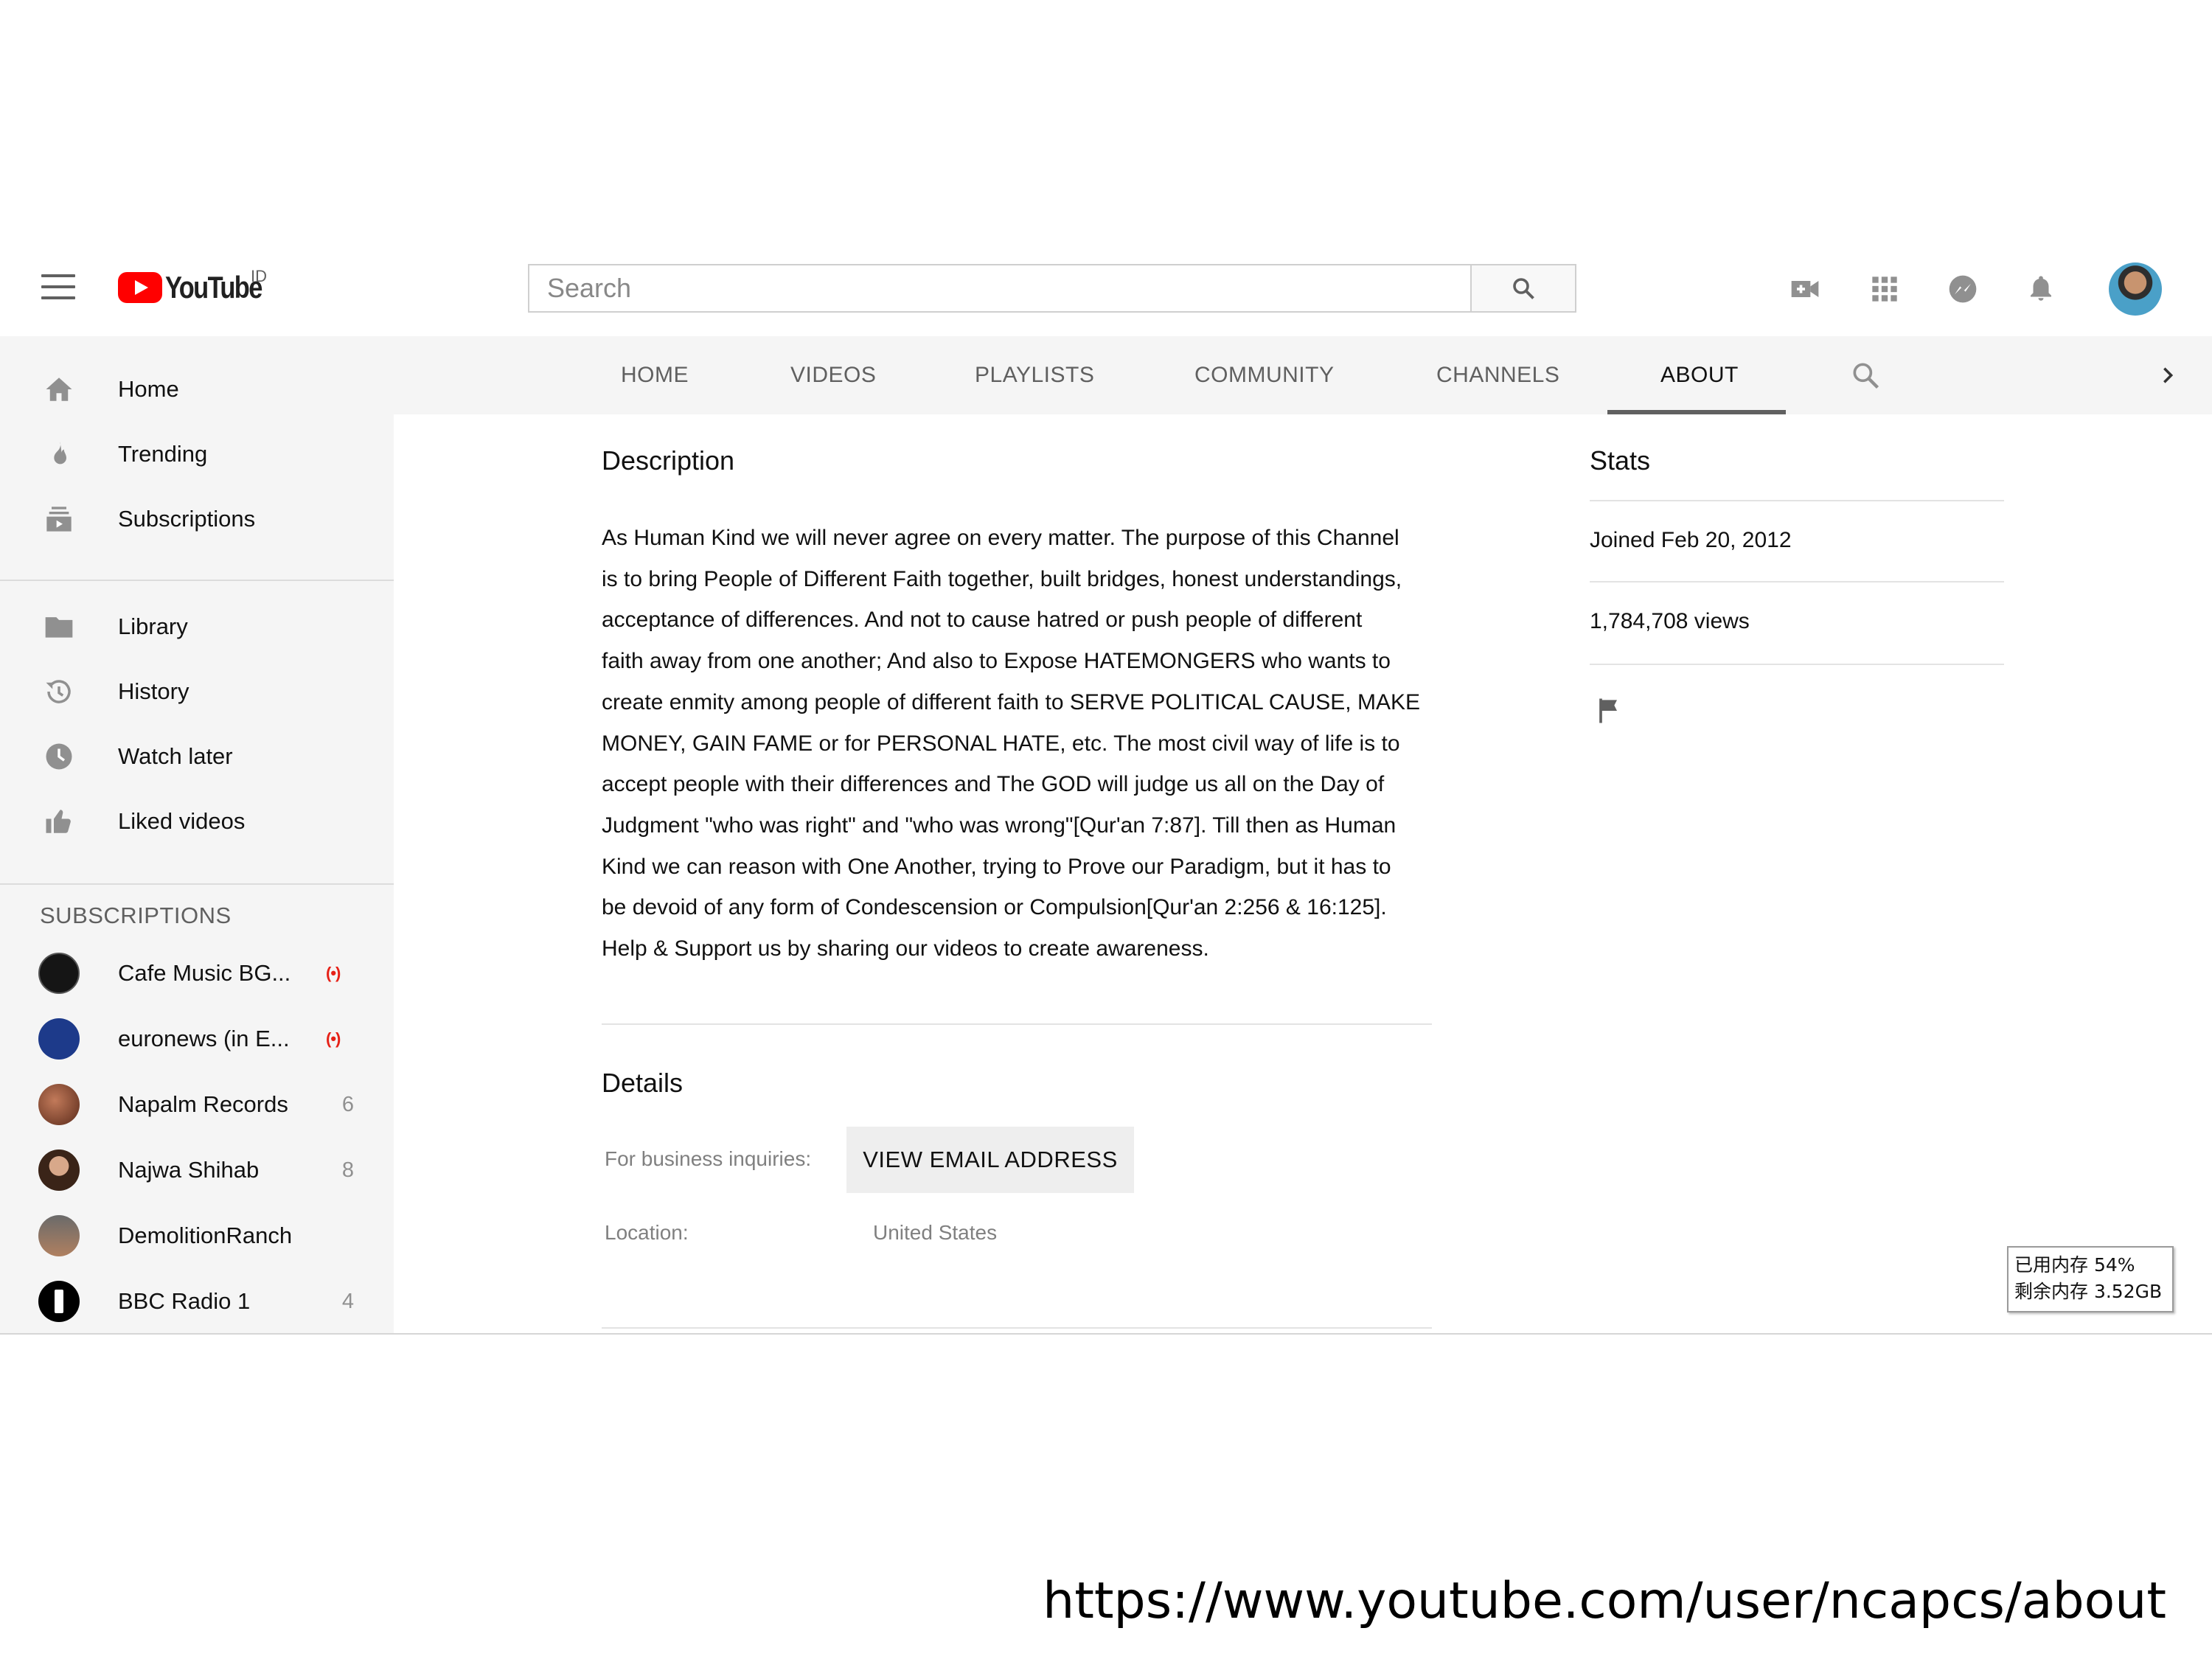 Image resolution: width=2212 pixels, height=1659 pixels. I want to click on subscription-item: euronews (in E... (•), so click(197, 1038).